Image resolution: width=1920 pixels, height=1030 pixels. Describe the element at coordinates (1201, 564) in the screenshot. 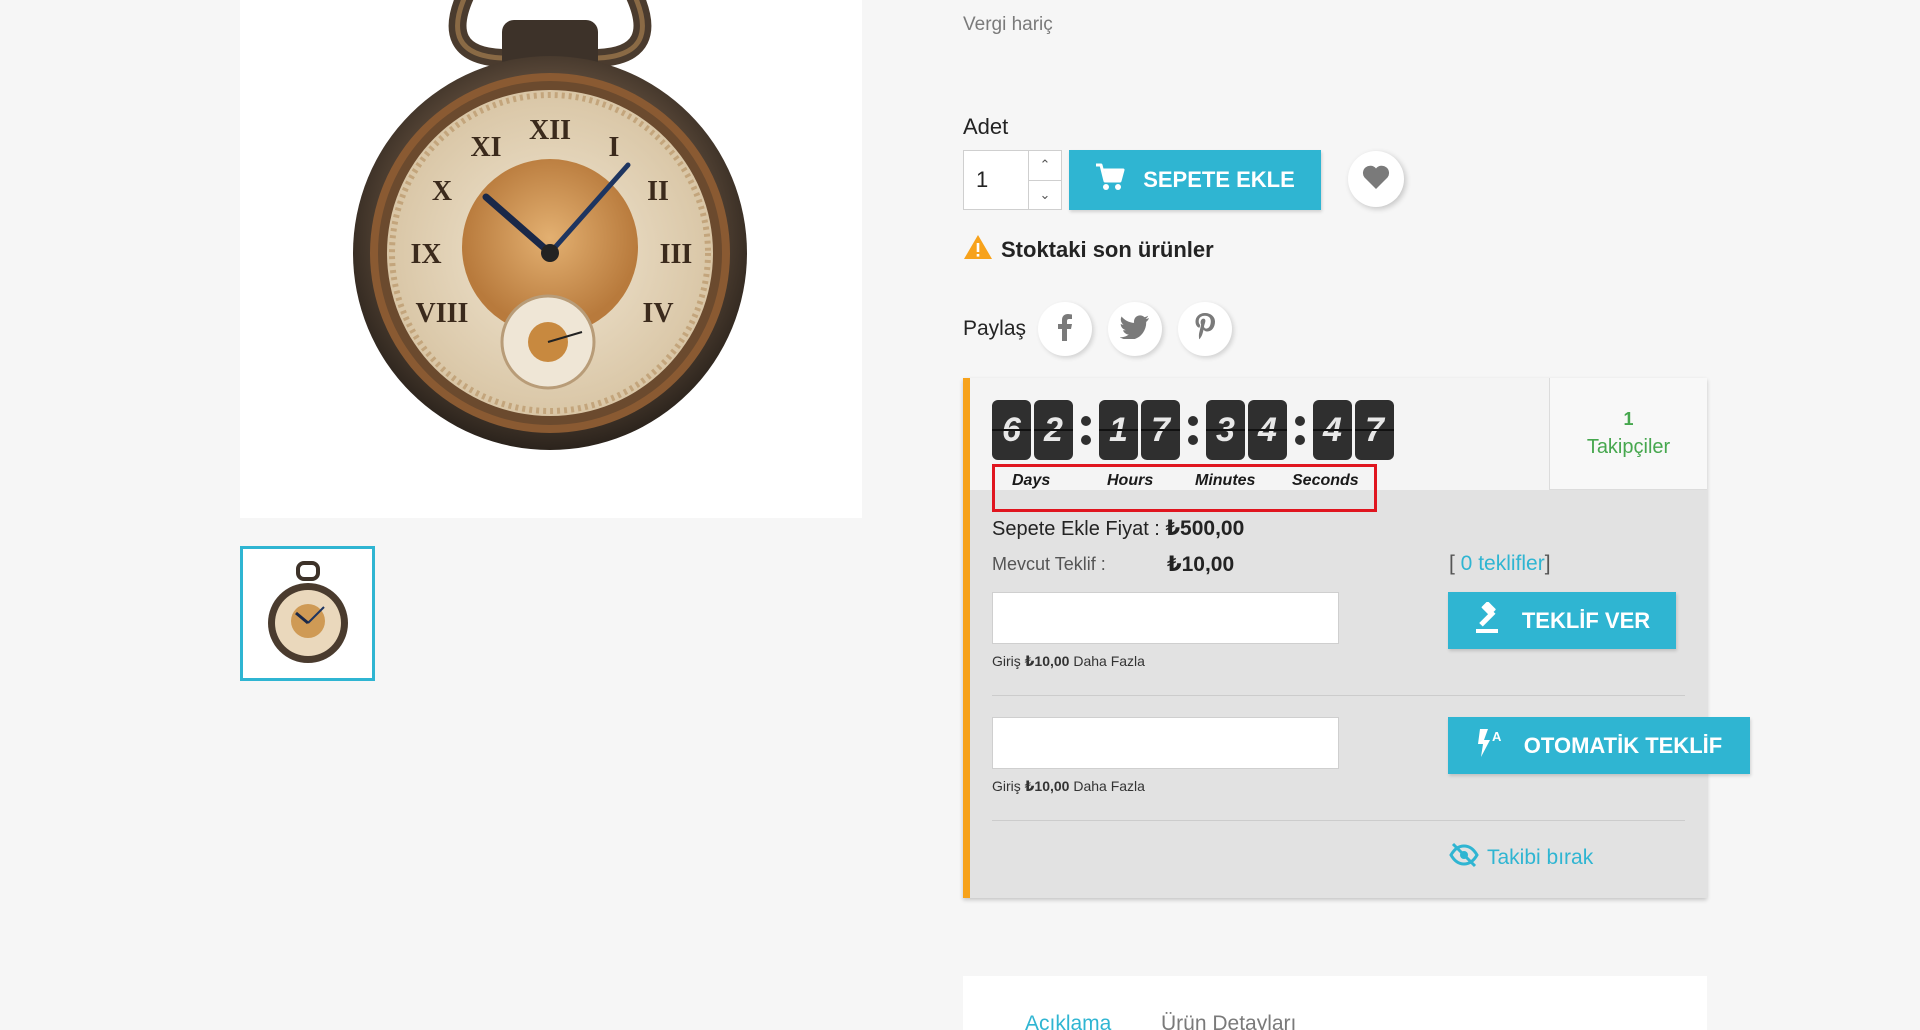

I see `current-bid-value: ₺10,00` at that location.